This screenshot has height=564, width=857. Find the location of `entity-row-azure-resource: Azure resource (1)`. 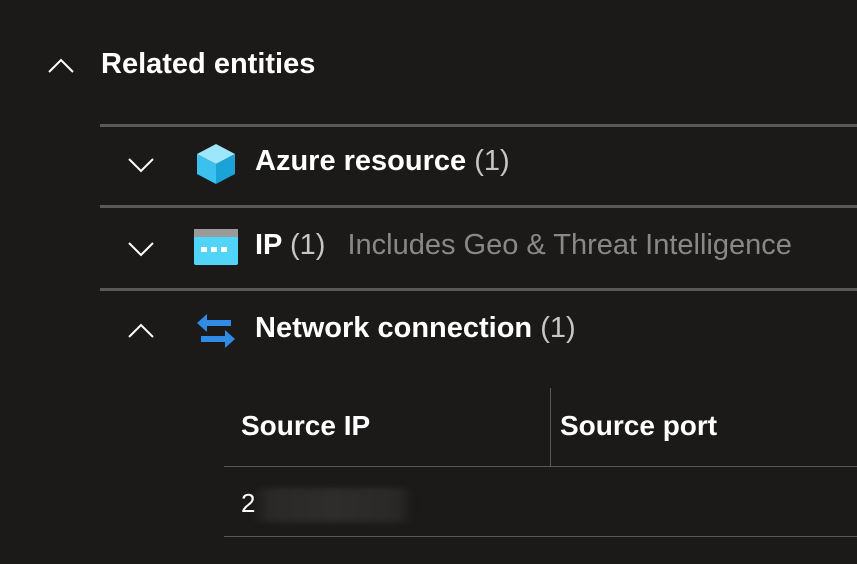

entity-row-azure-resource: Azure resource (1) is located at coordinates (382, 161).